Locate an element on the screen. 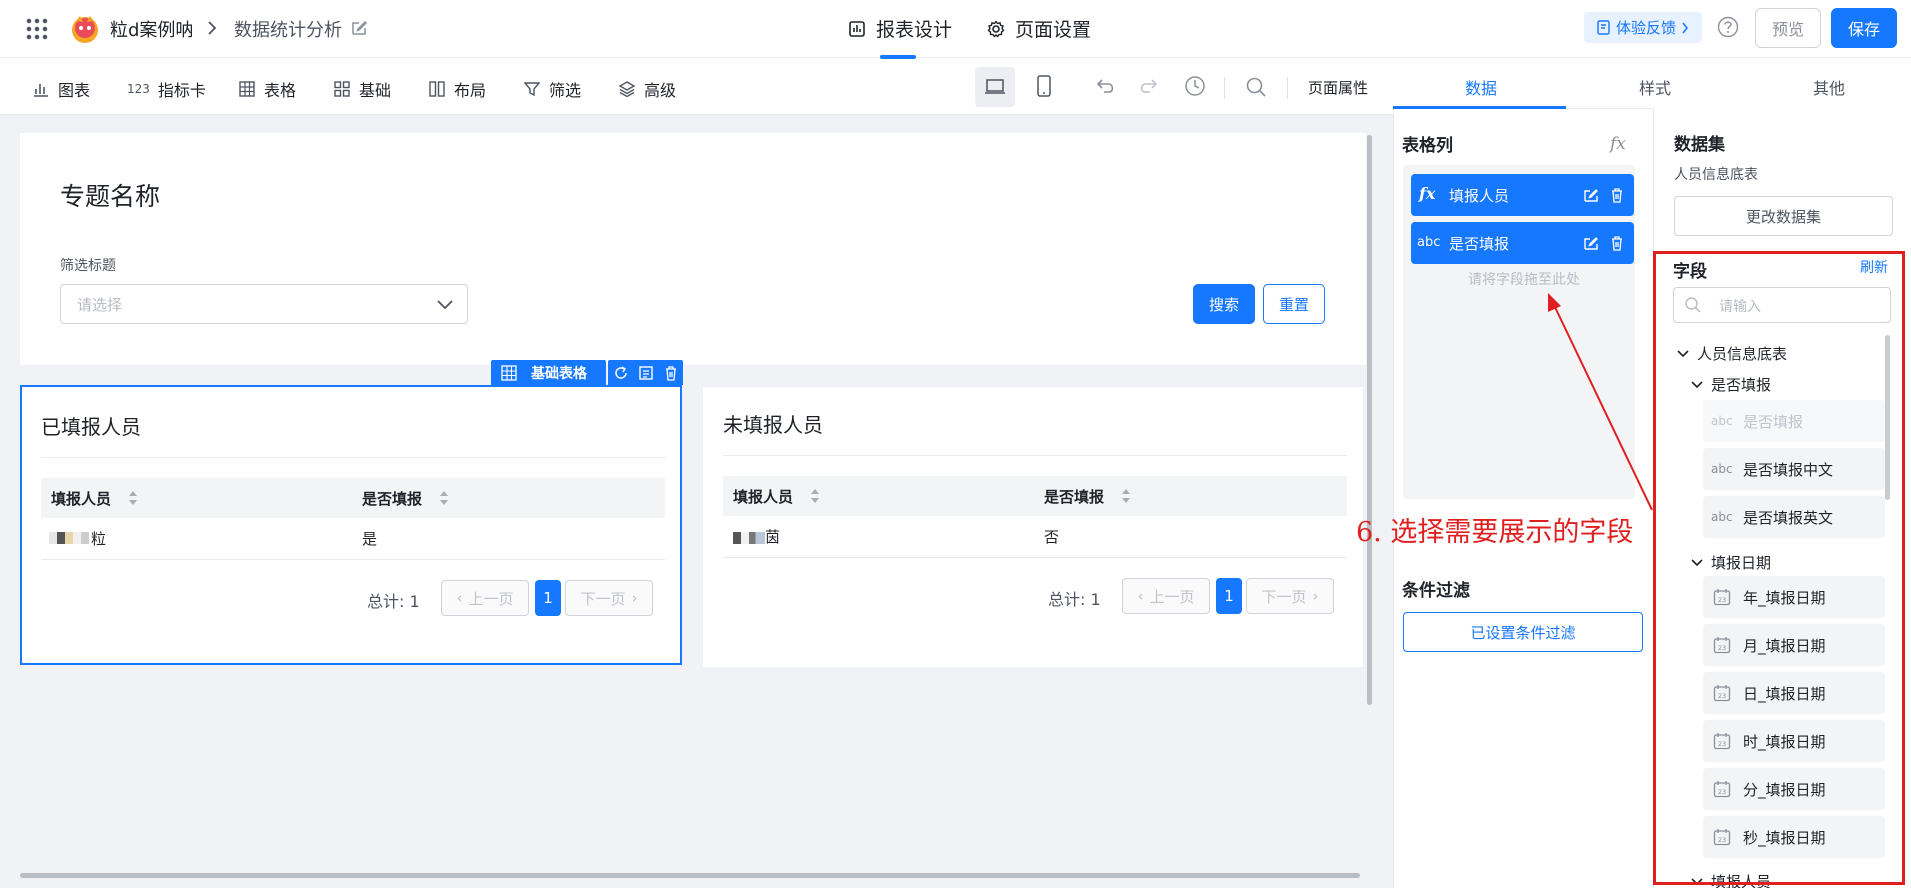  search-button: 搜索 is located at coordinates (1224, 304).